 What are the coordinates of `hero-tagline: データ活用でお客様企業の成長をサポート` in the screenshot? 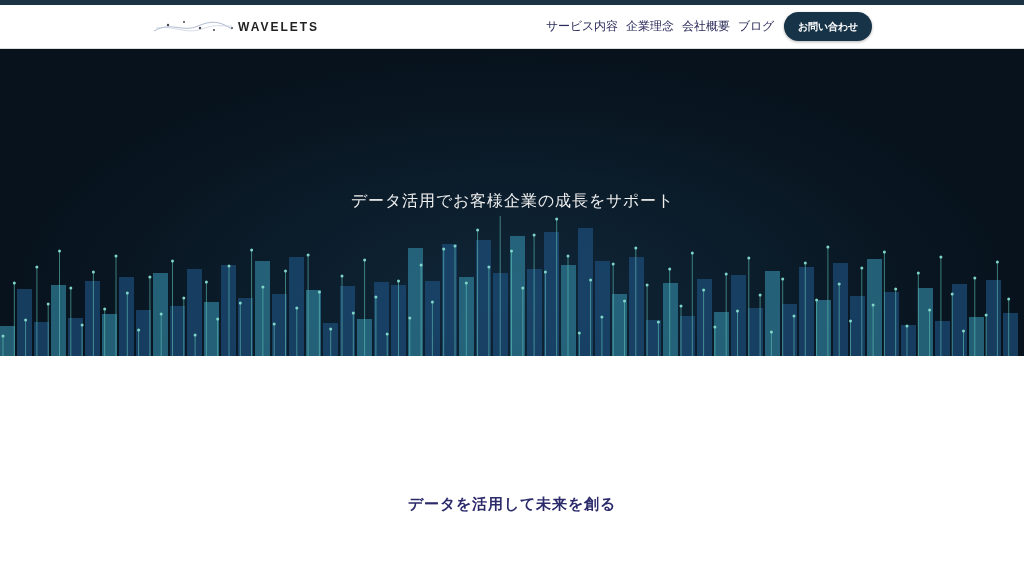 It's located at (512, 201).